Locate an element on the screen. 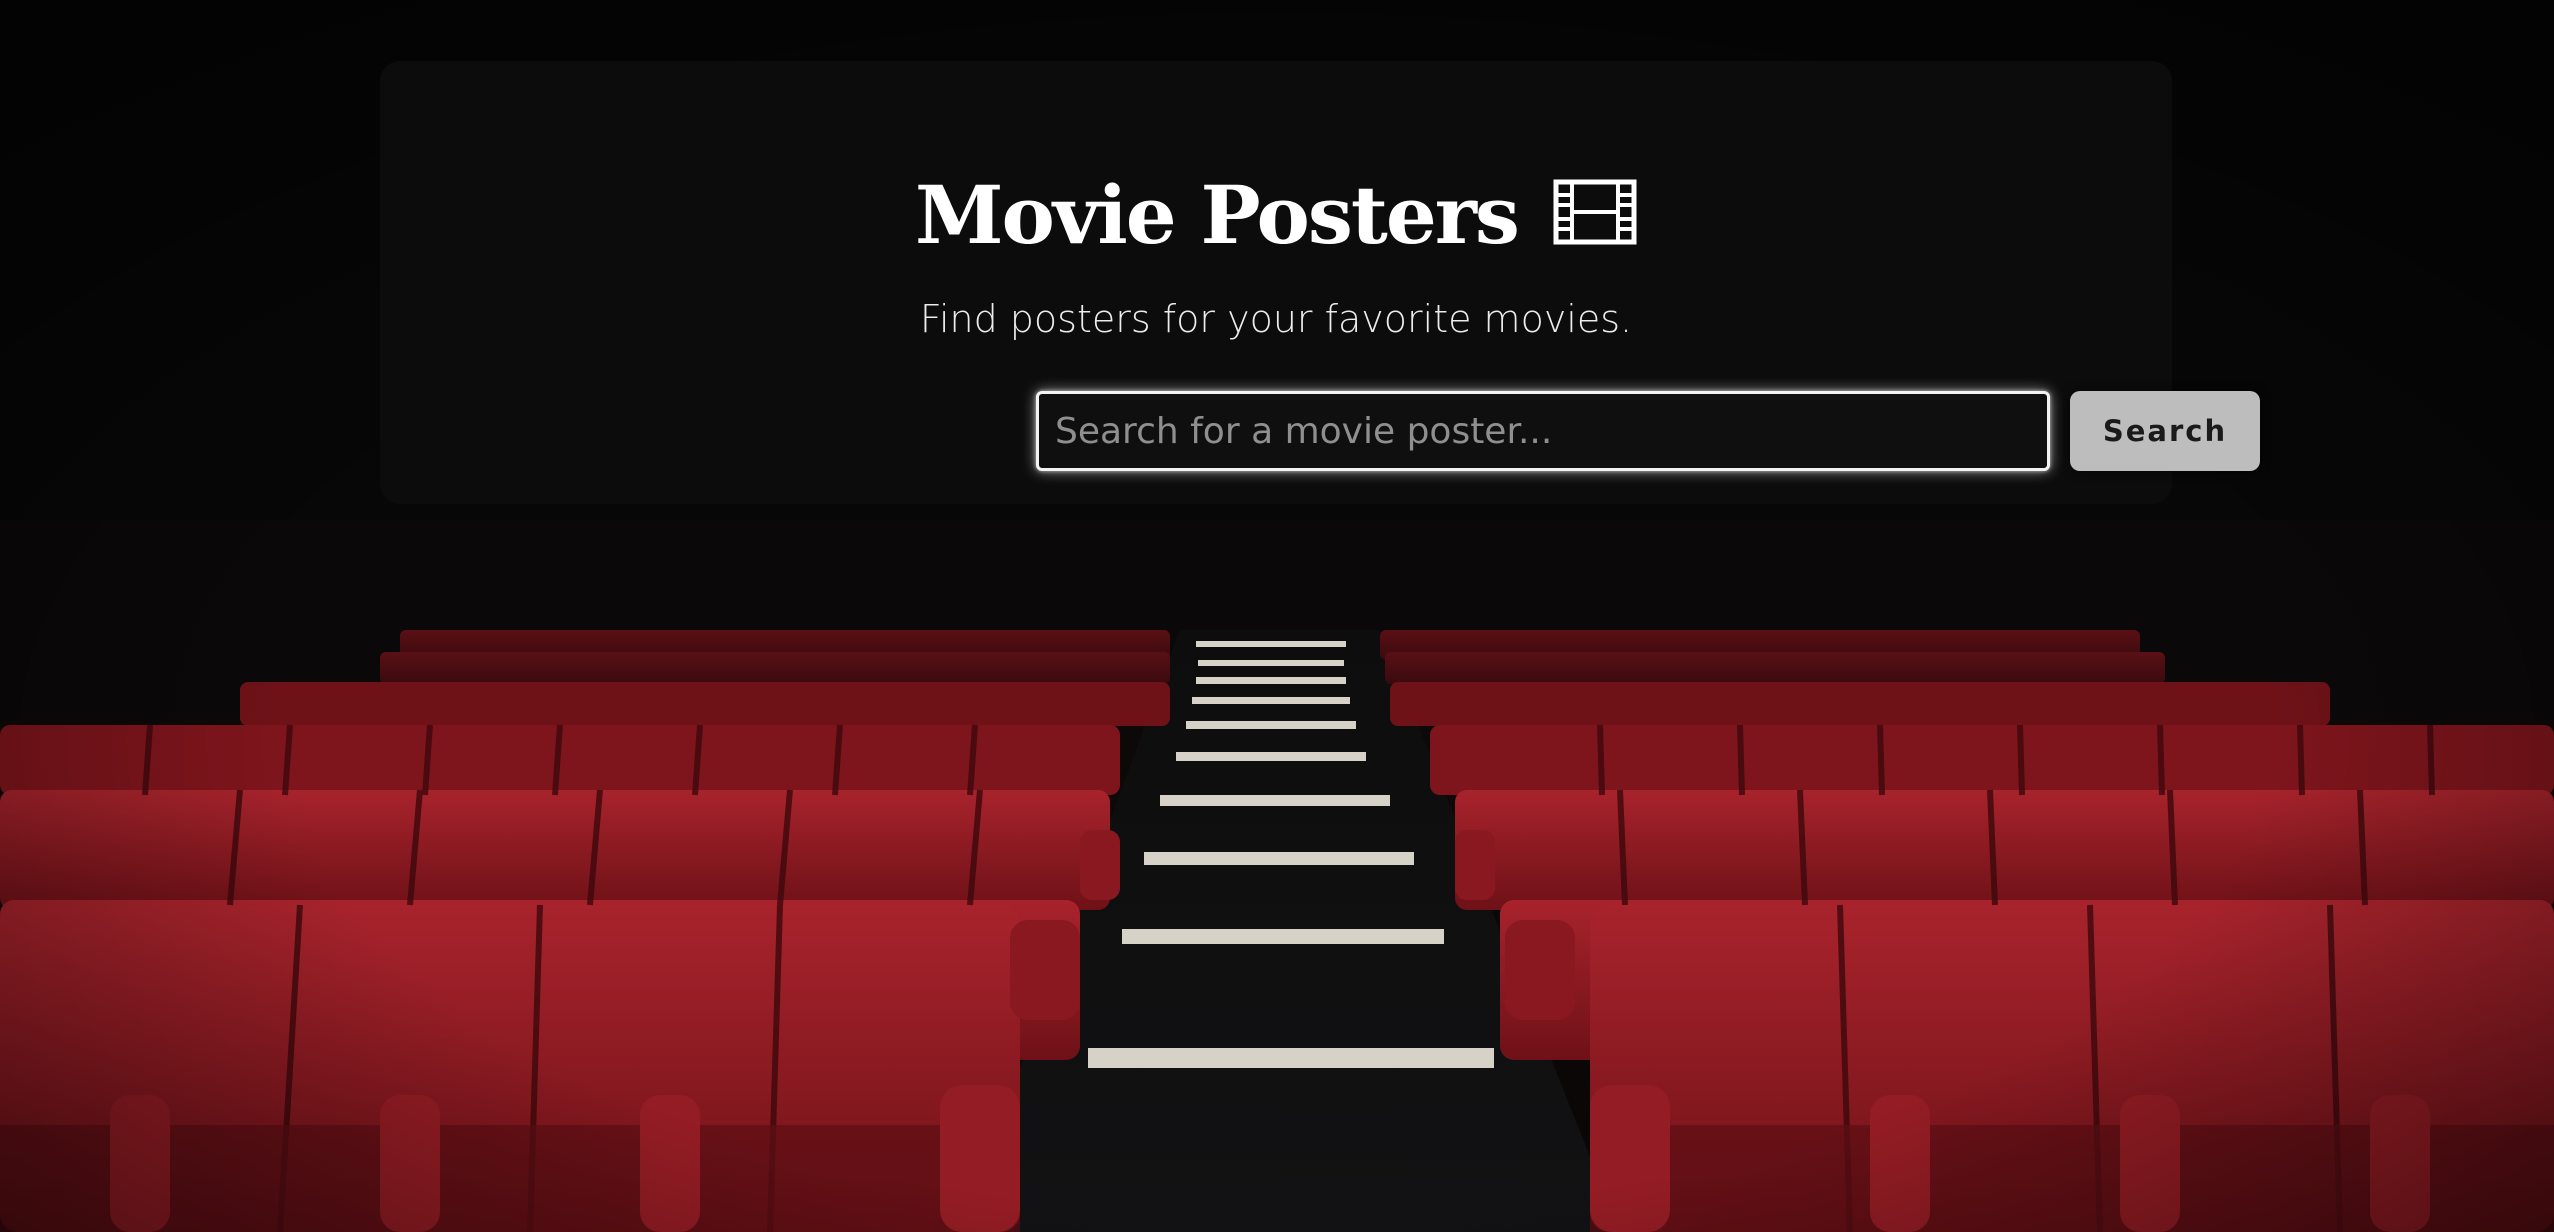 This screenshot has height=1232, width=2554. title-row: Movie Posters is located at coordinates (1276, 215).